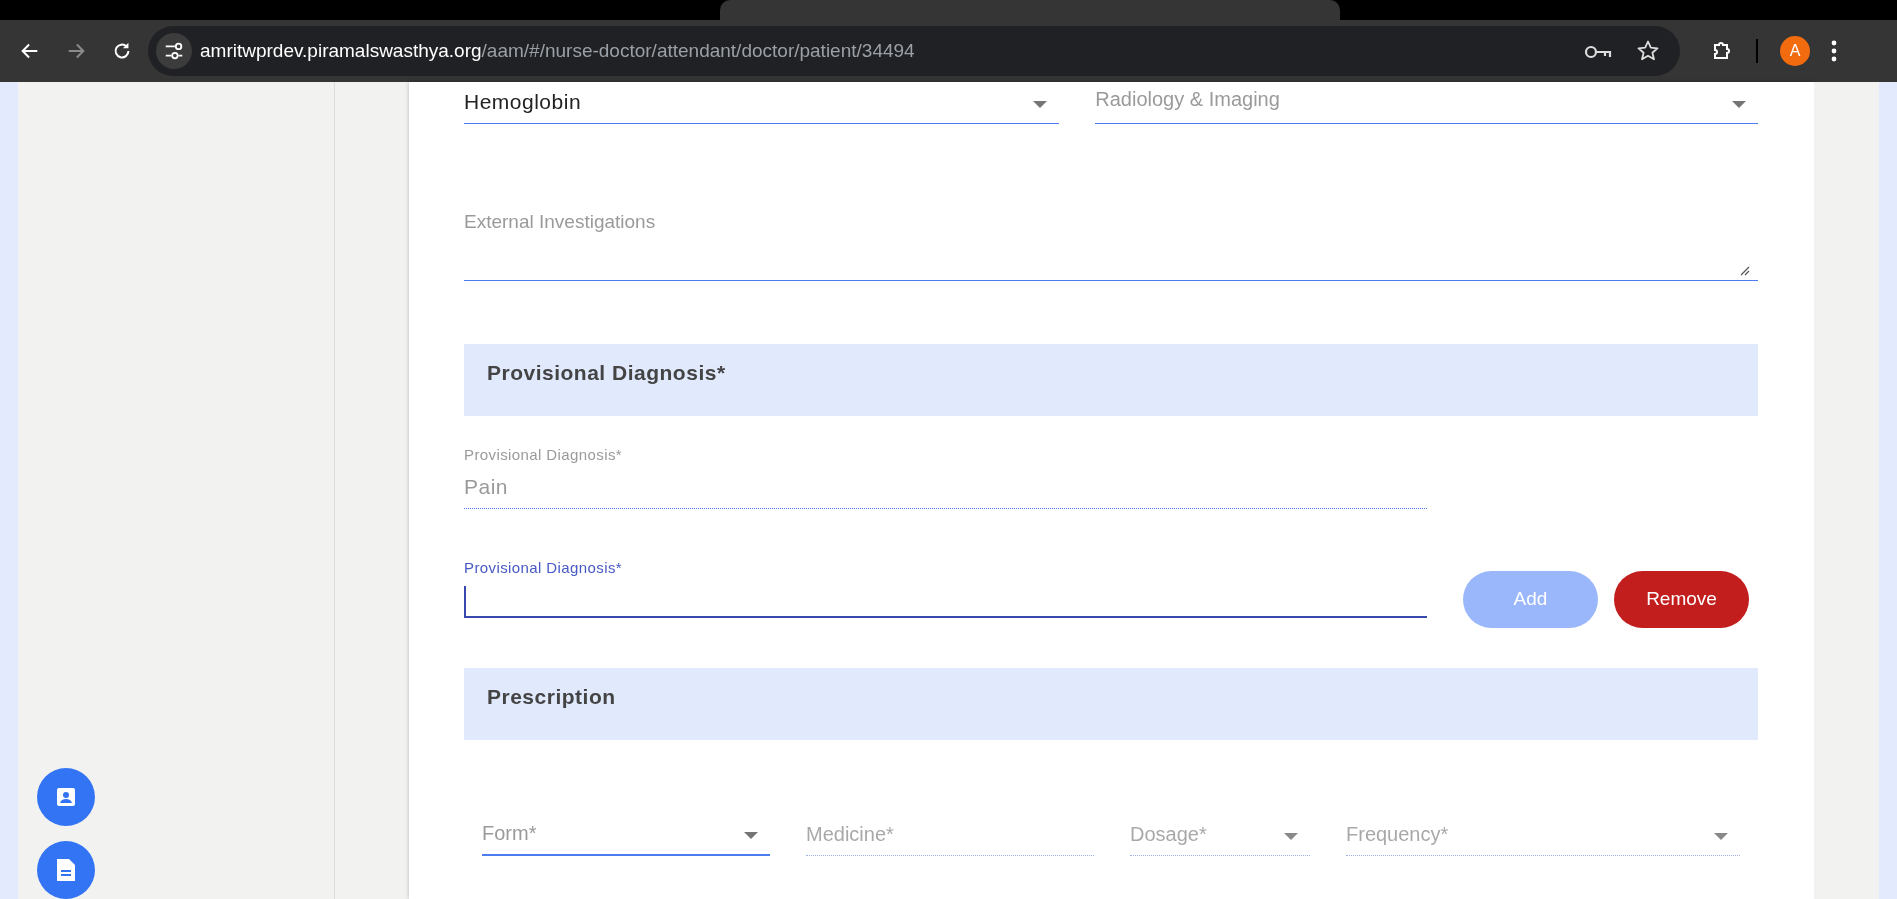  What do you see at coordinates (1745, 271) in the screenshot?
I see `resize-handle-icon` at bounding box center [1745, 271].